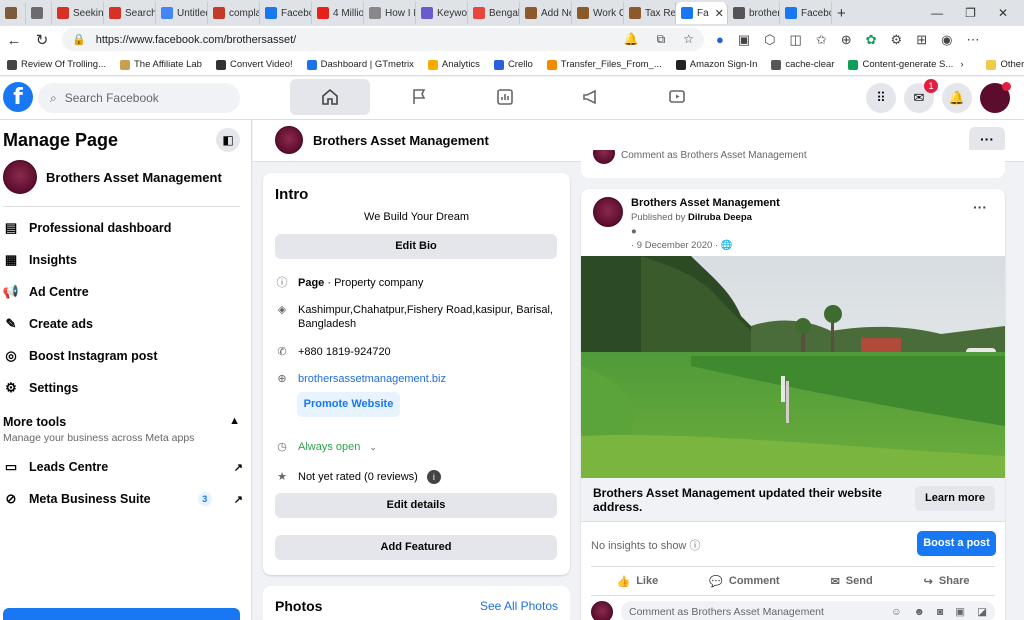 The image size is (1024, 620). Describe the element at coordinates (846, 40) in the screenshot. I see `collections-icon: ⊕` at that location.